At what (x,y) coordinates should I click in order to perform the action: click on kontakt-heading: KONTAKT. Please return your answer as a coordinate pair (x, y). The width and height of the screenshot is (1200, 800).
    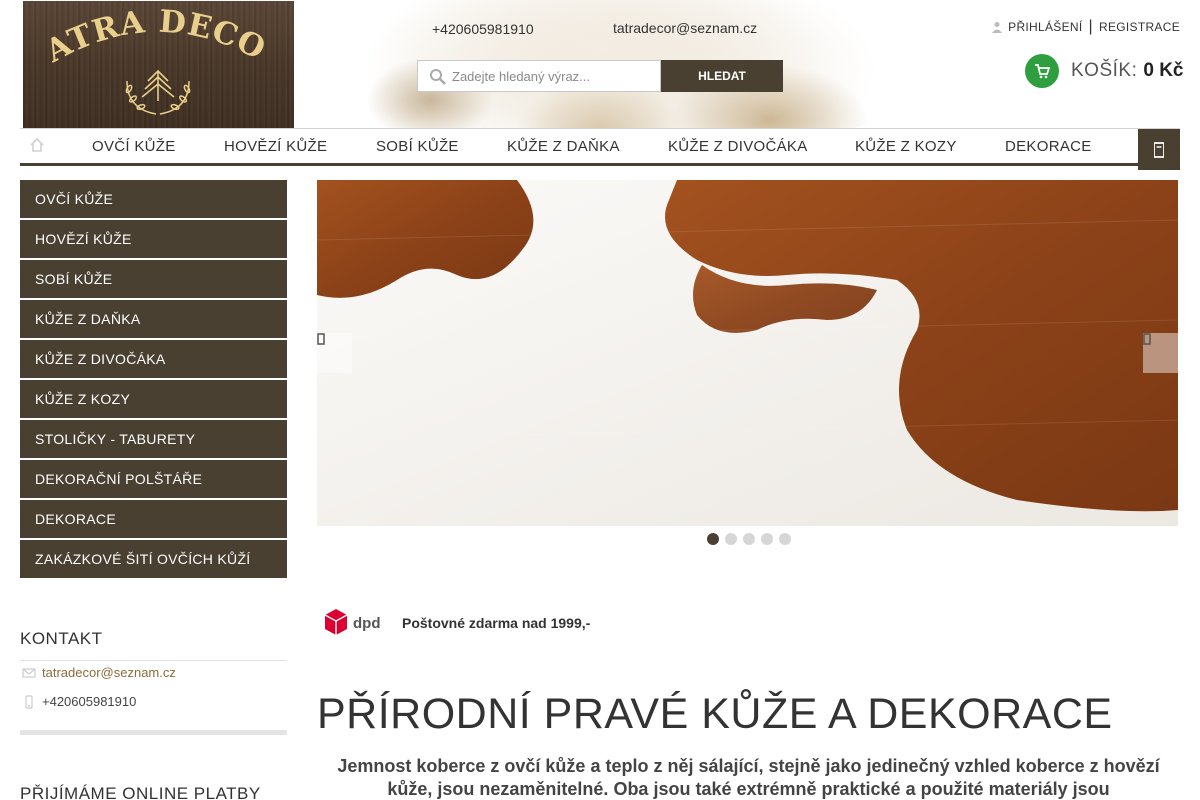
    Looking at the image, I should click on (61, 638).